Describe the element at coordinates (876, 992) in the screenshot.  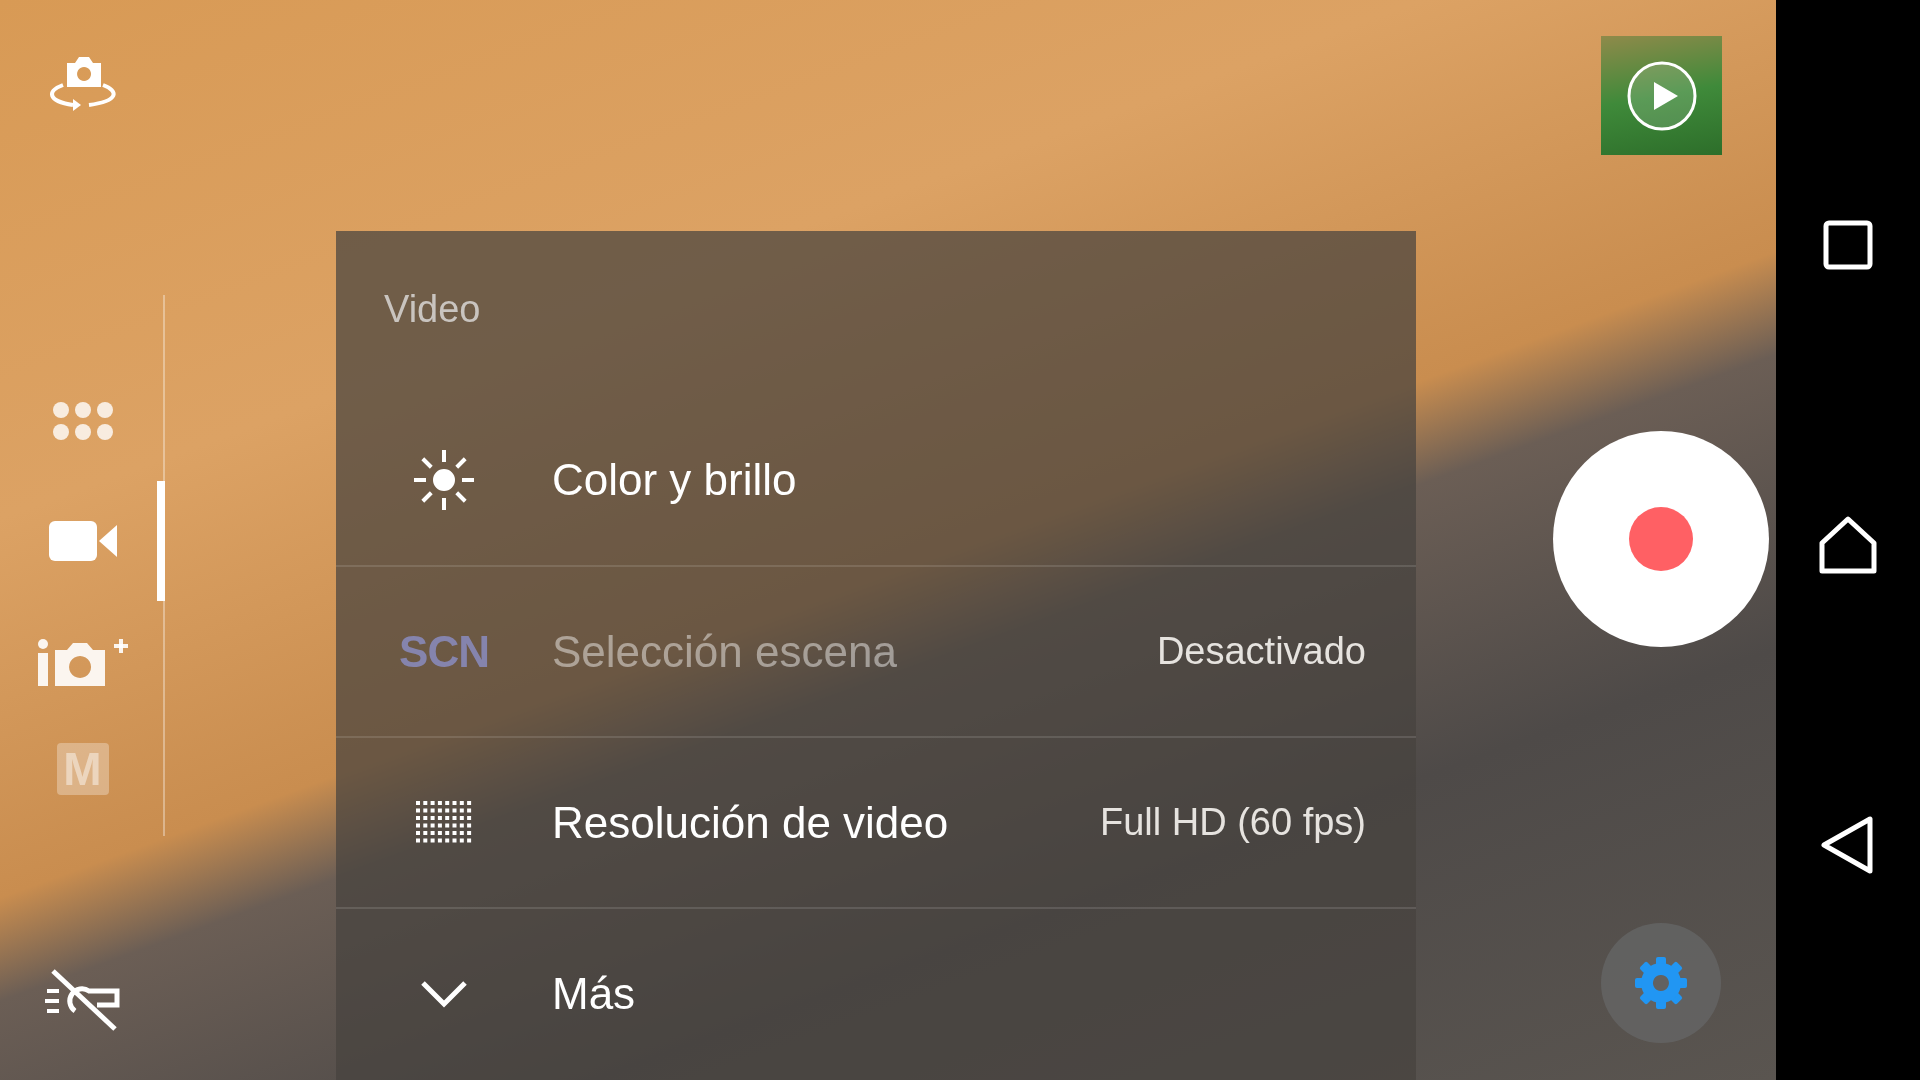
I see `menu-item: Más` at that location.